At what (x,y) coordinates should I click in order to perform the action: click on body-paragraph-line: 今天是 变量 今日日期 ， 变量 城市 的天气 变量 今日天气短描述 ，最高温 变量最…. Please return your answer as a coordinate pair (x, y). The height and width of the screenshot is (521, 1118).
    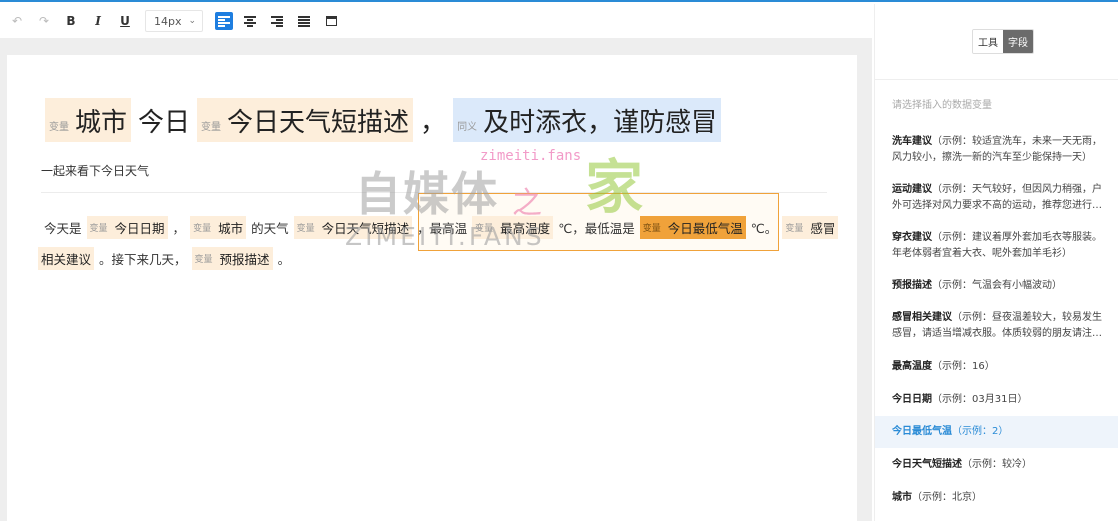
    Looking at the image, I should click on (440, 227).